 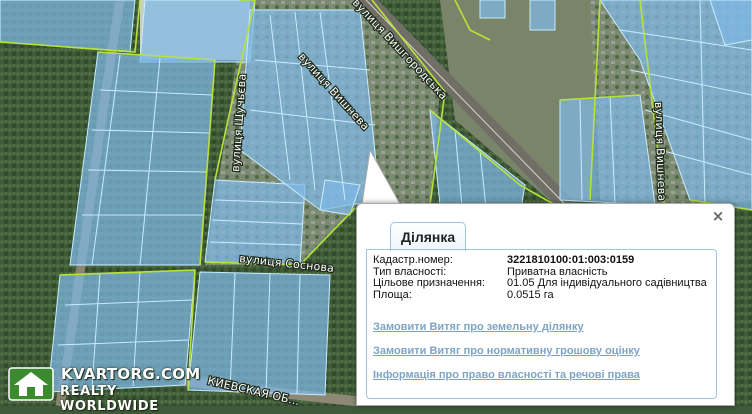 What do you see at coordinates (381, 178) in the screenshot?
I see `popup-pointer` at bounding box center [381, 178].